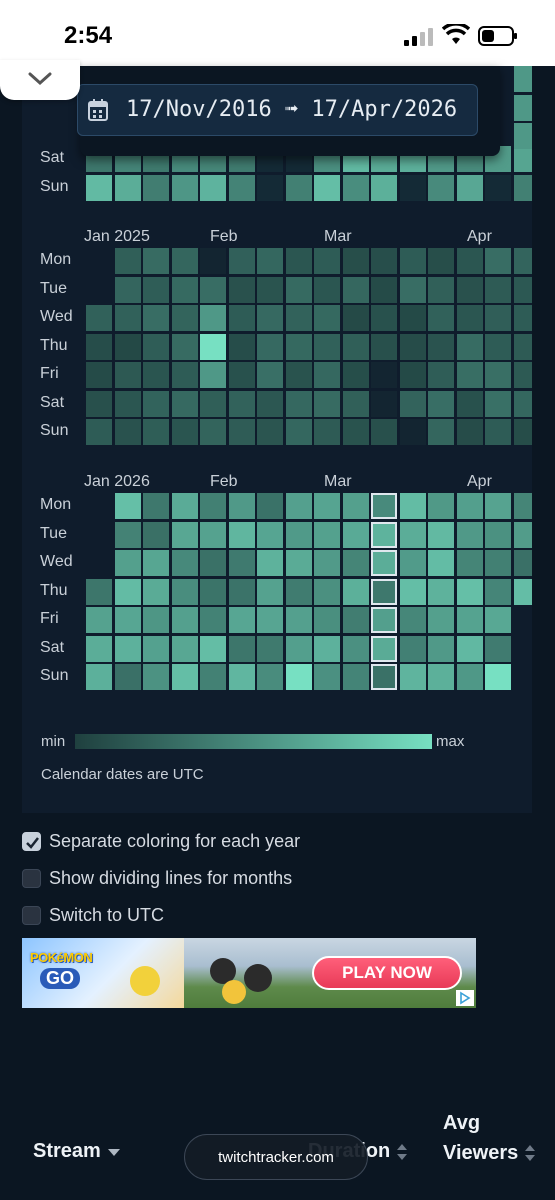  Describe the element at coordinates (277, 110) in the screenshot. I see `date-range-field: 17/Nov/2016 ➟ 17/Apr/2026` at that location.